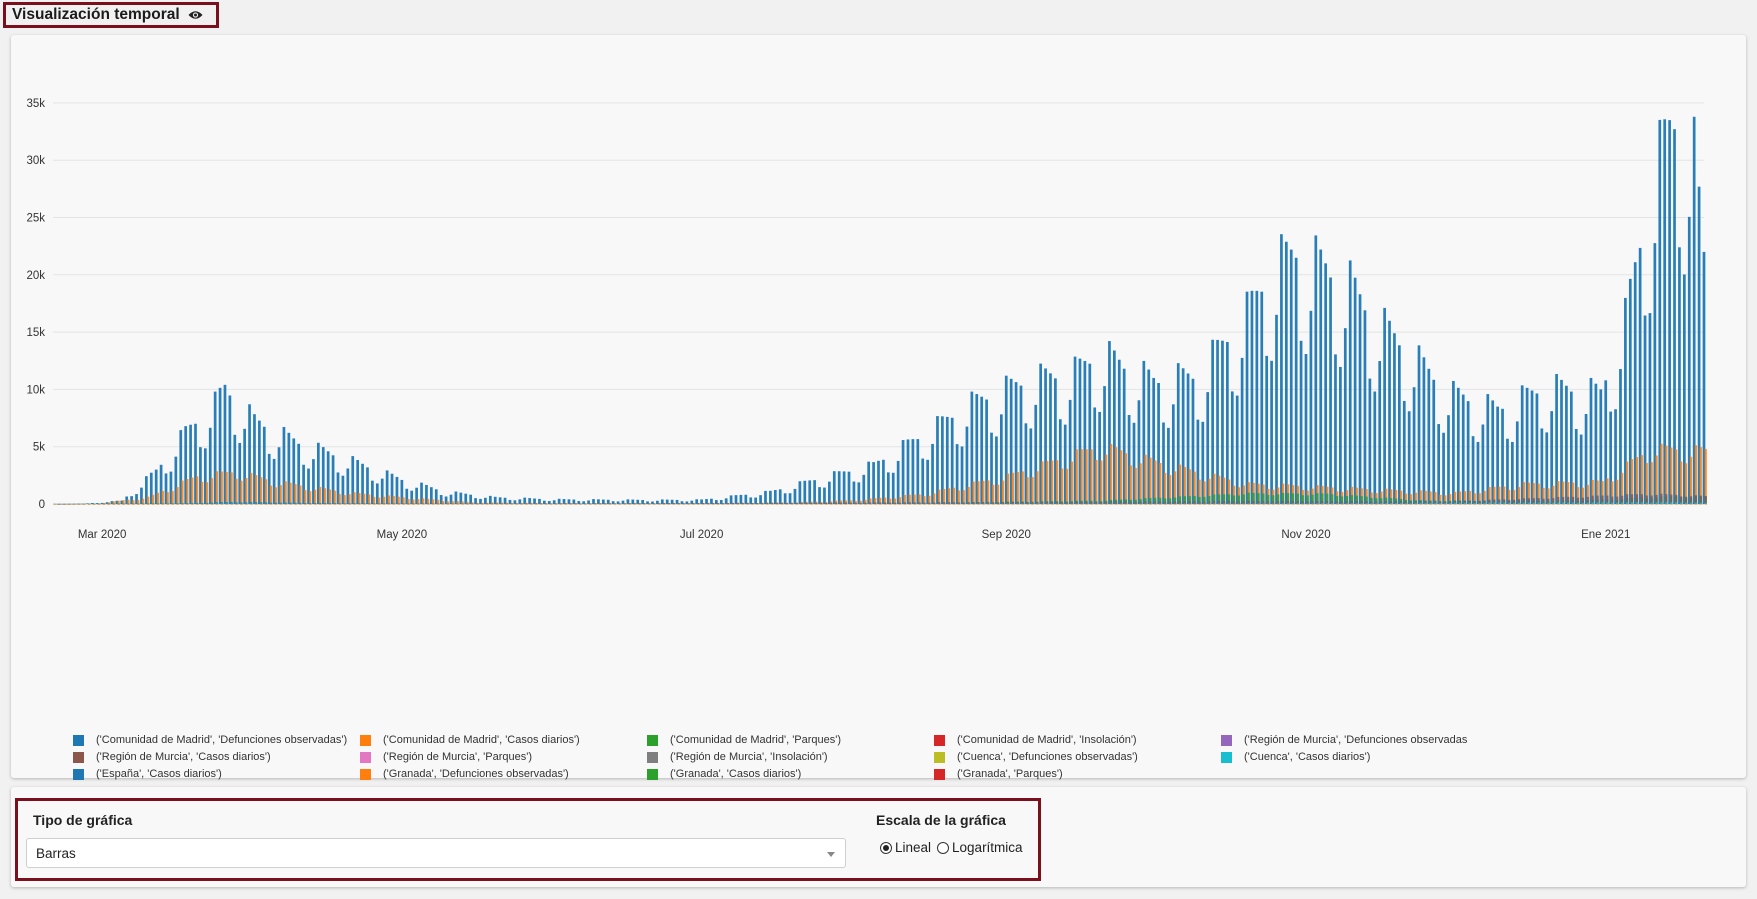  What do you see at coordinates (436, 853) in the screenshot?
I see `chart-type-select: Barras` at bounding box center [436, 853].